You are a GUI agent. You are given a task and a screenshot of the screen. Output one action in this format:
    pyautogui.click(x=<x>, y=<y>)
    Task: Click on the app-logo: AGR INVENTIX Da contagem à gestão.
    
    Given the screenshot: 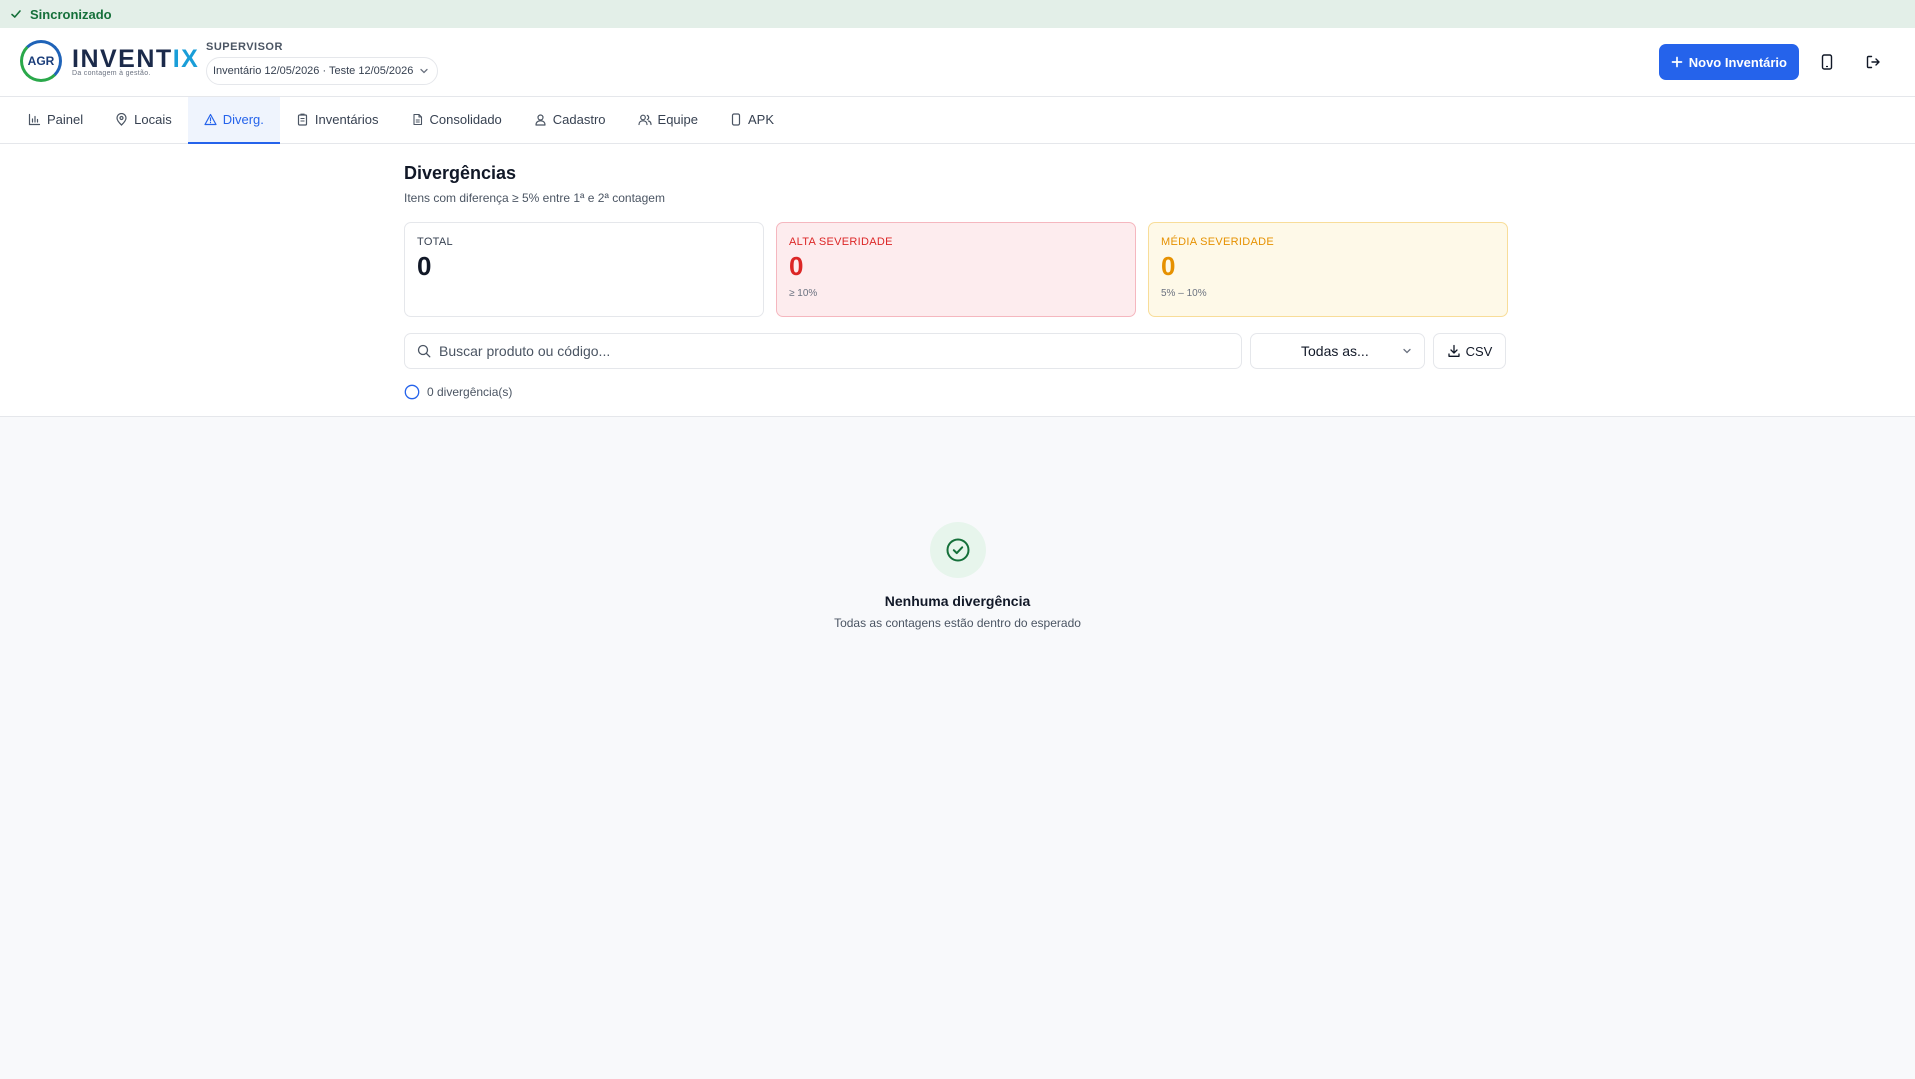 What is the action you would take?
    pyautogui.click(x=109, y=61)
    